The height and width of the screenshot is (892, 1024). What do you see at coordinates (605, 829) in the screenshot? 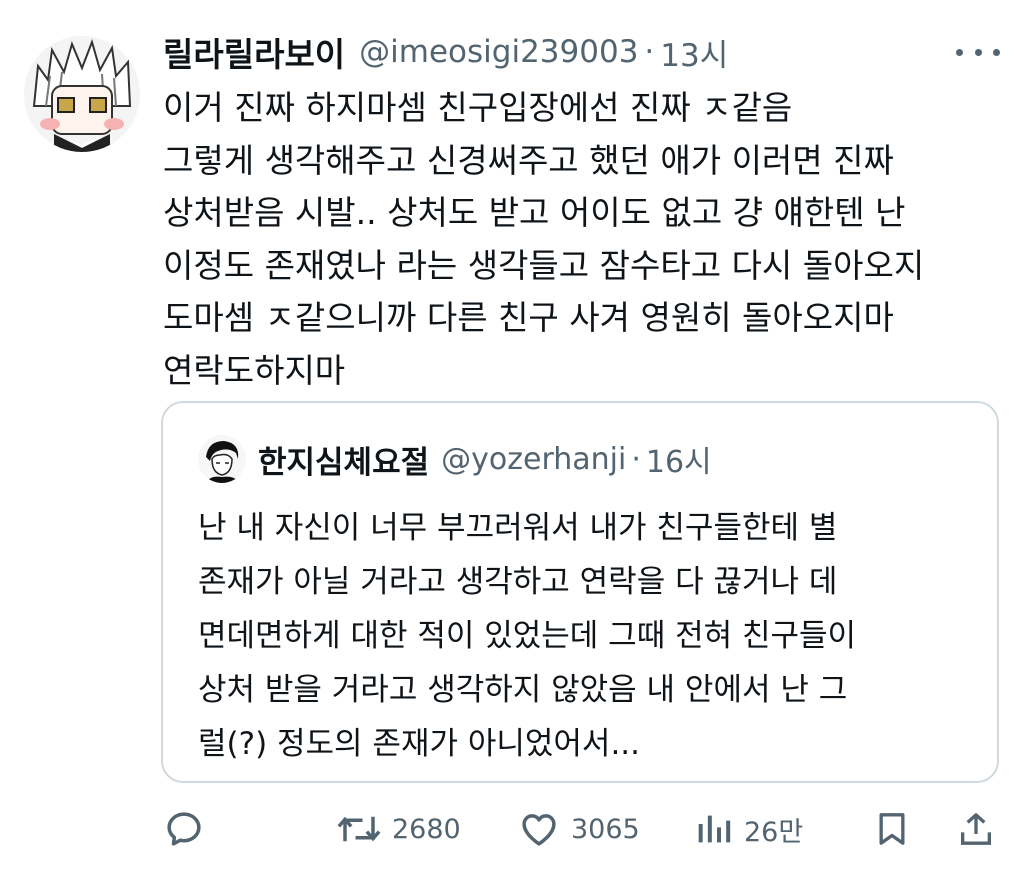
I see `like-count: 3065` at bounding box center [605, 829].